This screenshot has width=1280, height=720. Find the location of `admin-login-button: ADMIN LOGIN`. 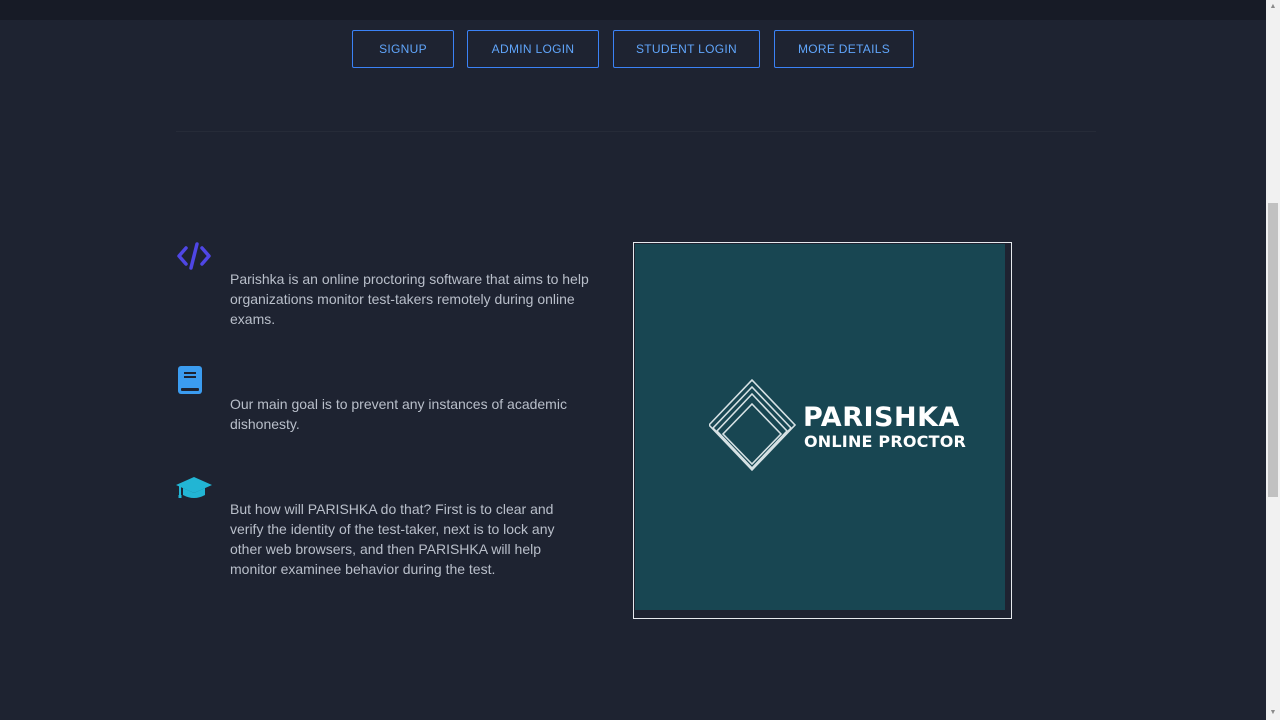

admin-login-button: ADMIN LOGIN is located at coordinates (533, 49).